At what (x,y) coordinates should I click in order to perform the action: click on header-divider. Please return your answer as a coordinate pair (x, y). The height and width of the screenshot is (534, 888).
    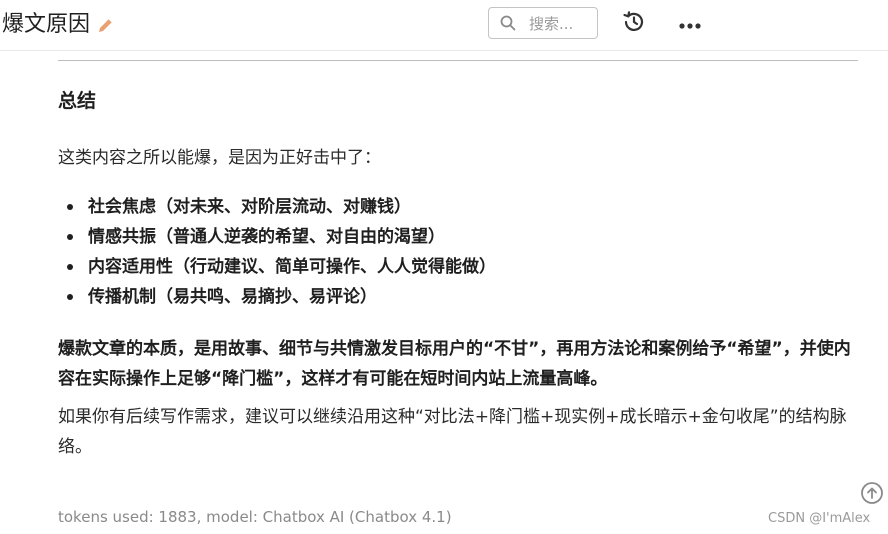
    Looking at the image, I should click on (444, 50).